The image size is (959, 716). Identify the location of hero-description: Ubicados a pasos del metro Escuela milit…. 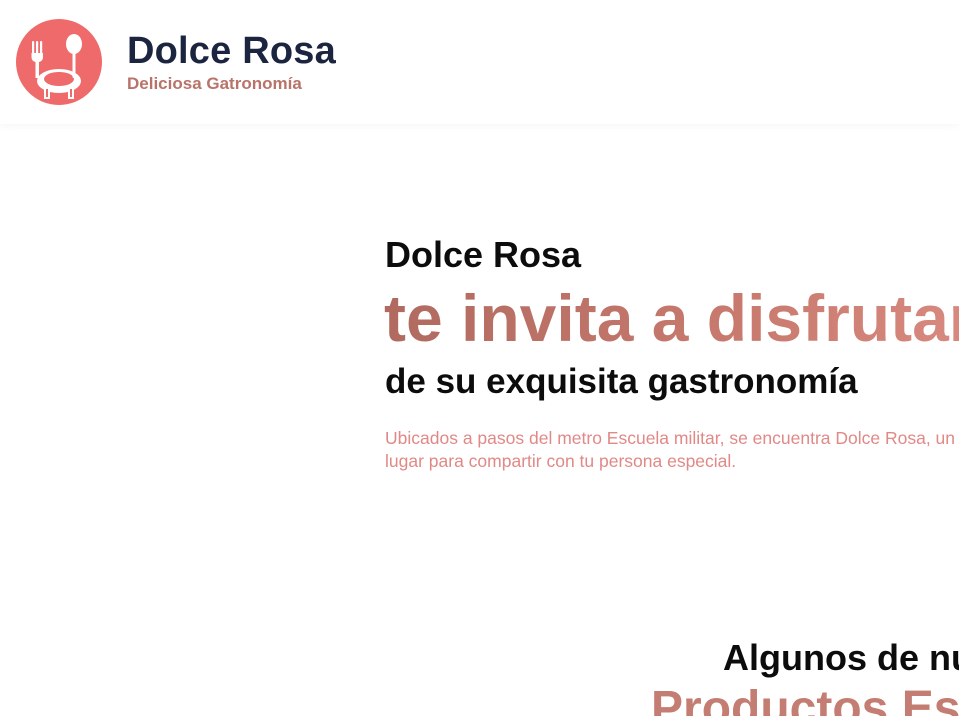
(670, 449).